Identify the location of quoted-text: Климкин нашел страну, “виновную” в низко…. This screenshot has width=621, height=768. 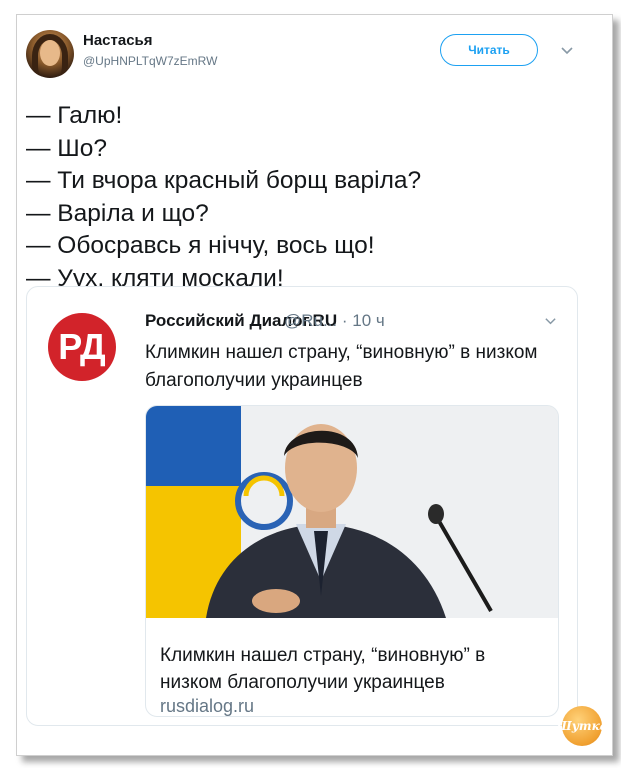
(341, 366).